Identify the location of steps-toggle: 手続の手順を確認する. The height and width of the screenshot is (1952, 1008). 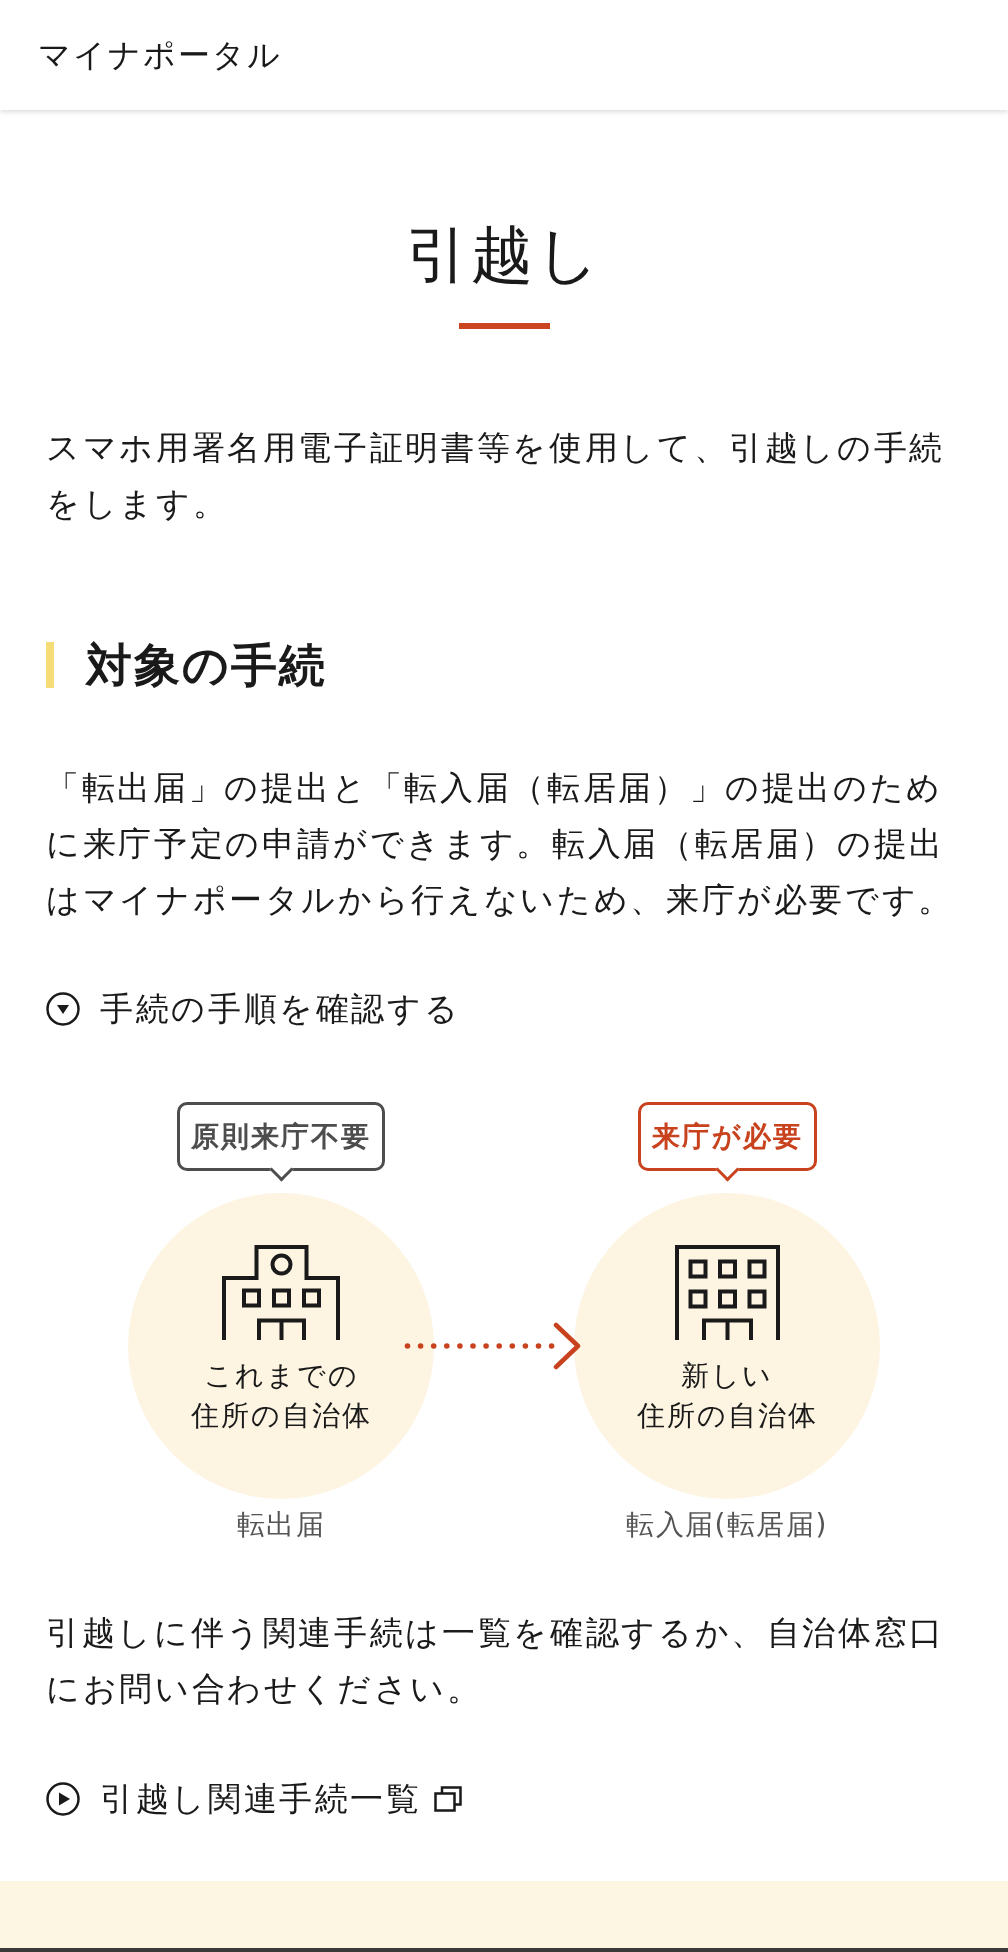
(253, 1009).